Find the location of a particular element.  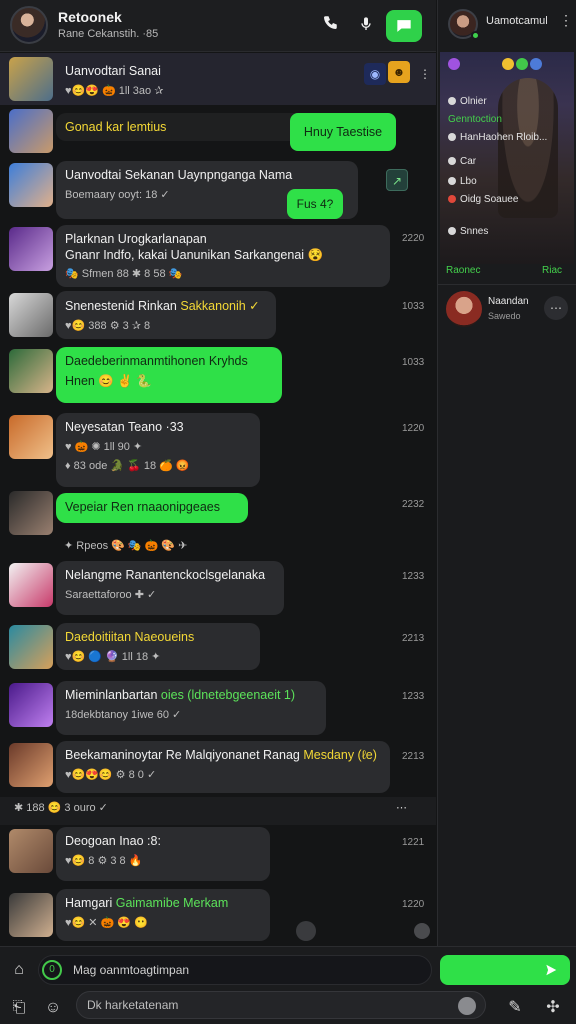

new-chat-button is located at coordinates (404, 26).